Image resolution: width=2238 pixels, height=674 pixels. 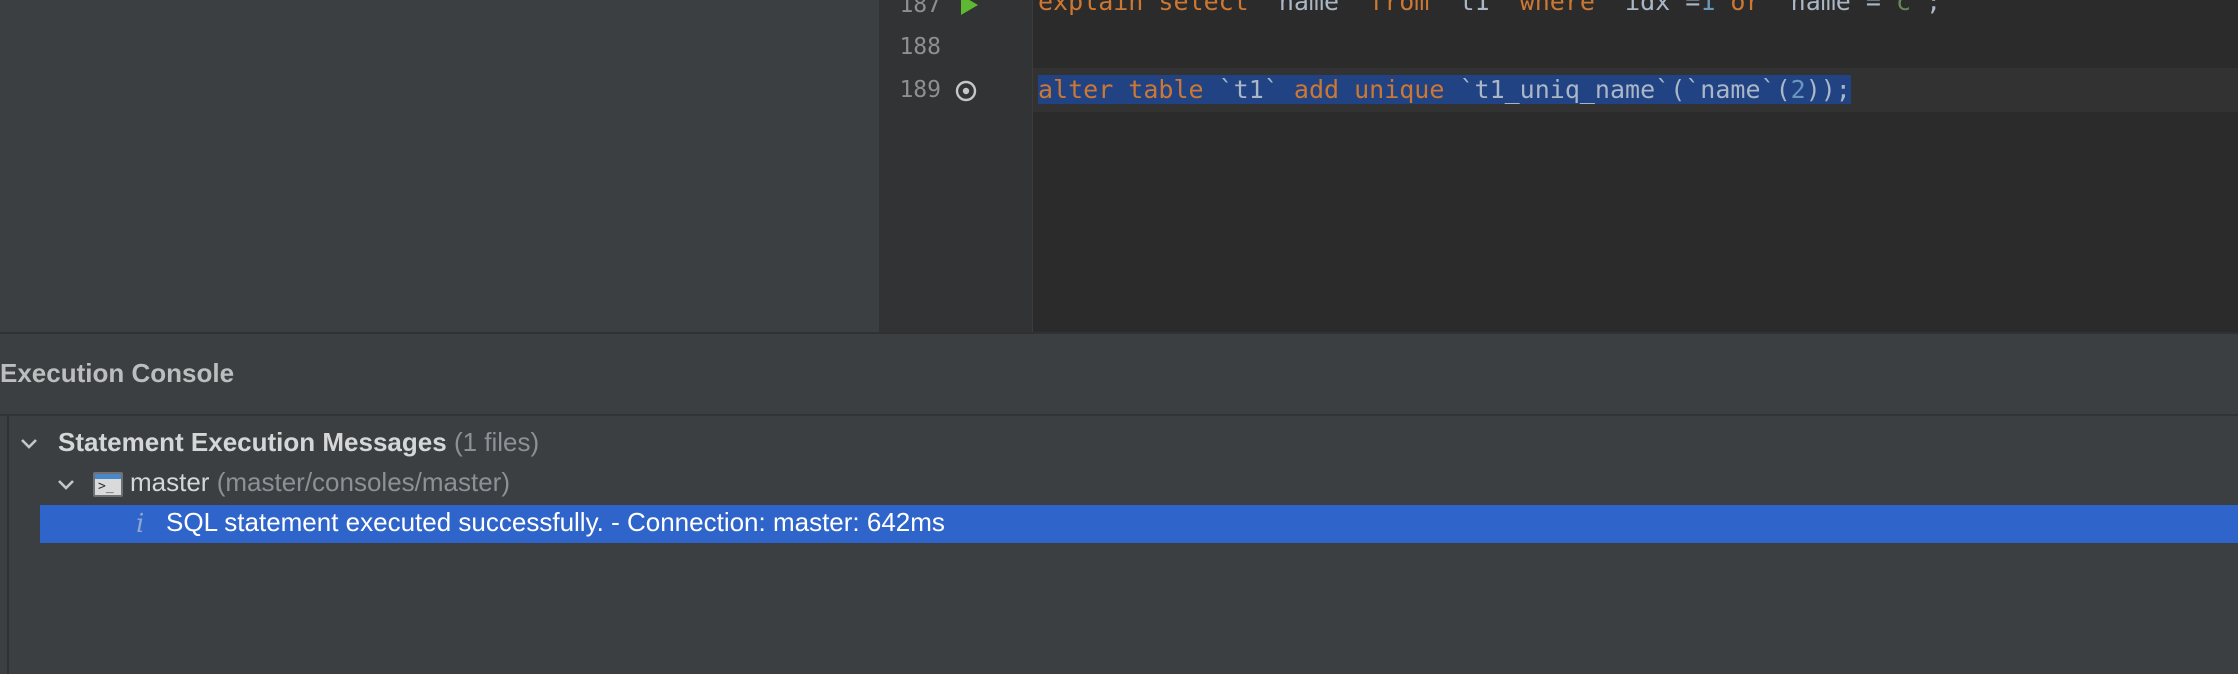 What do you see at coordinates (496, 442) in the screenshot?
I see `tree-node-count: (1 files)` at bounding box center [496, 442].